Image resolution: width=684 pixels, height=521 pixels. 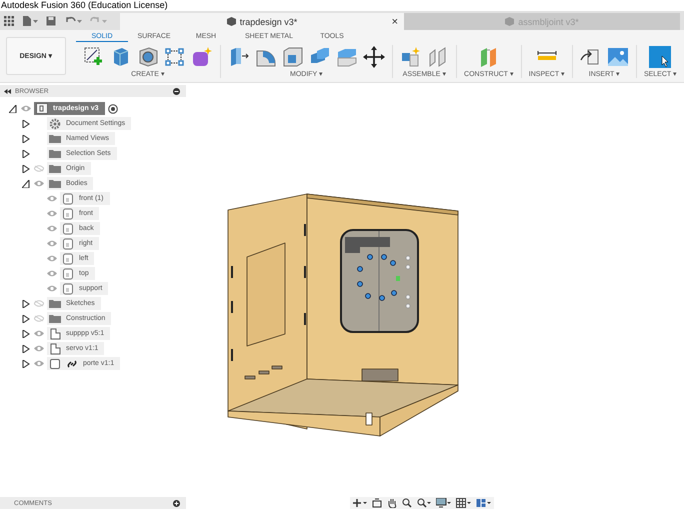 I want to click on hole-icon, so click(x=148, y=57).